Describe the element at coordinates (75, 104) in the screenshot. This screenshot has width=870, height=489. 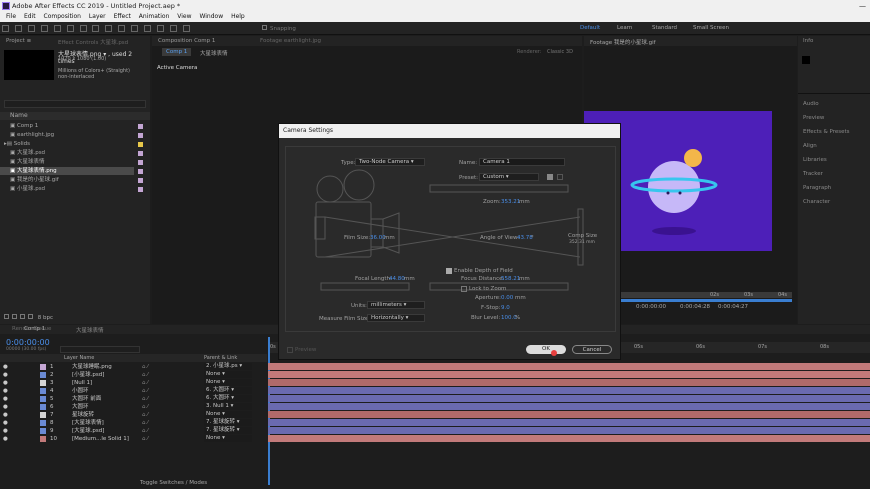
I see `project-search-input` at that location.